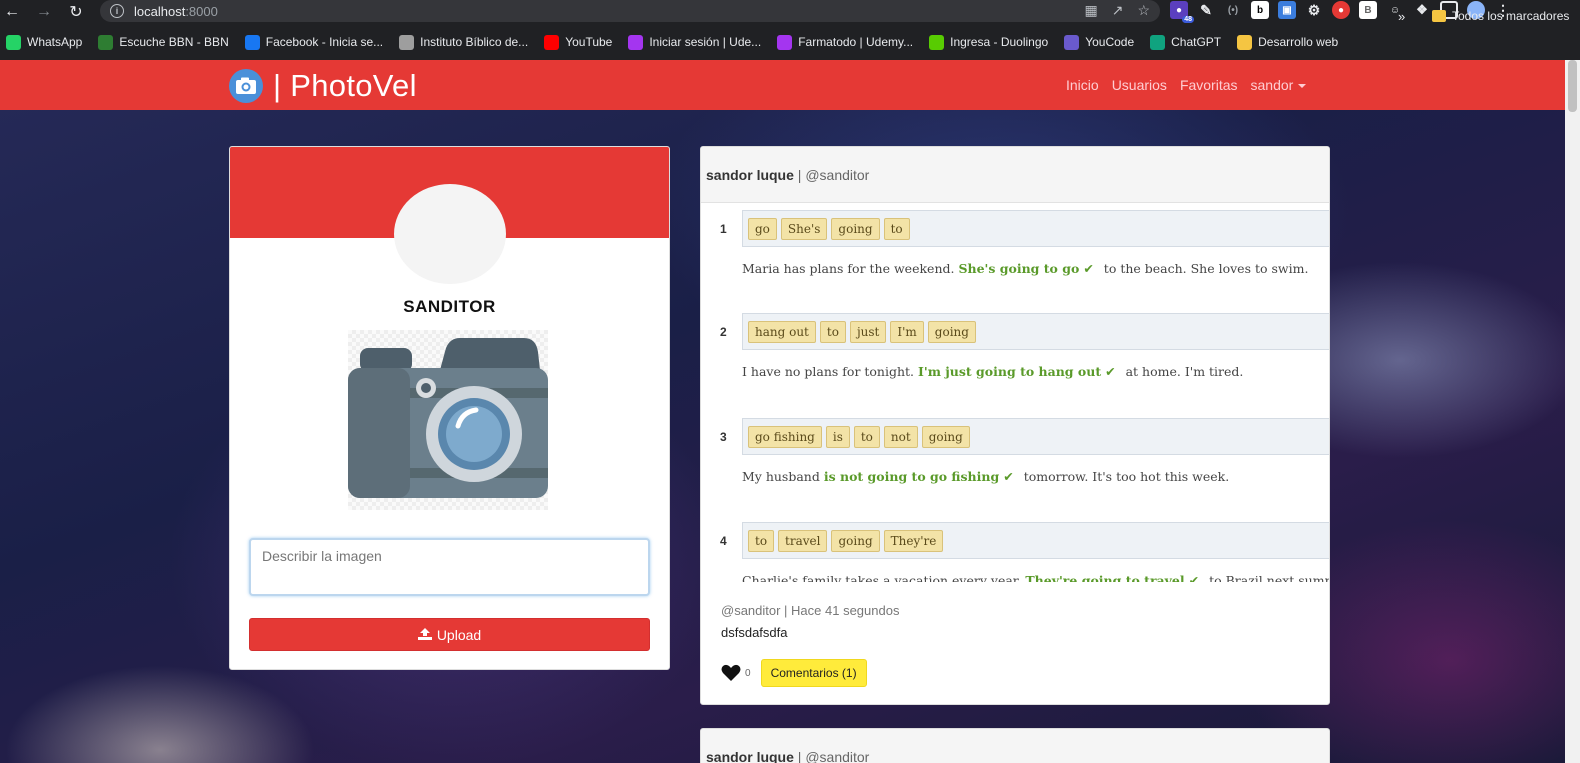 The image size is (1580, 763). I want to click on brand-name: | PhotoVel, so click(345, 85).